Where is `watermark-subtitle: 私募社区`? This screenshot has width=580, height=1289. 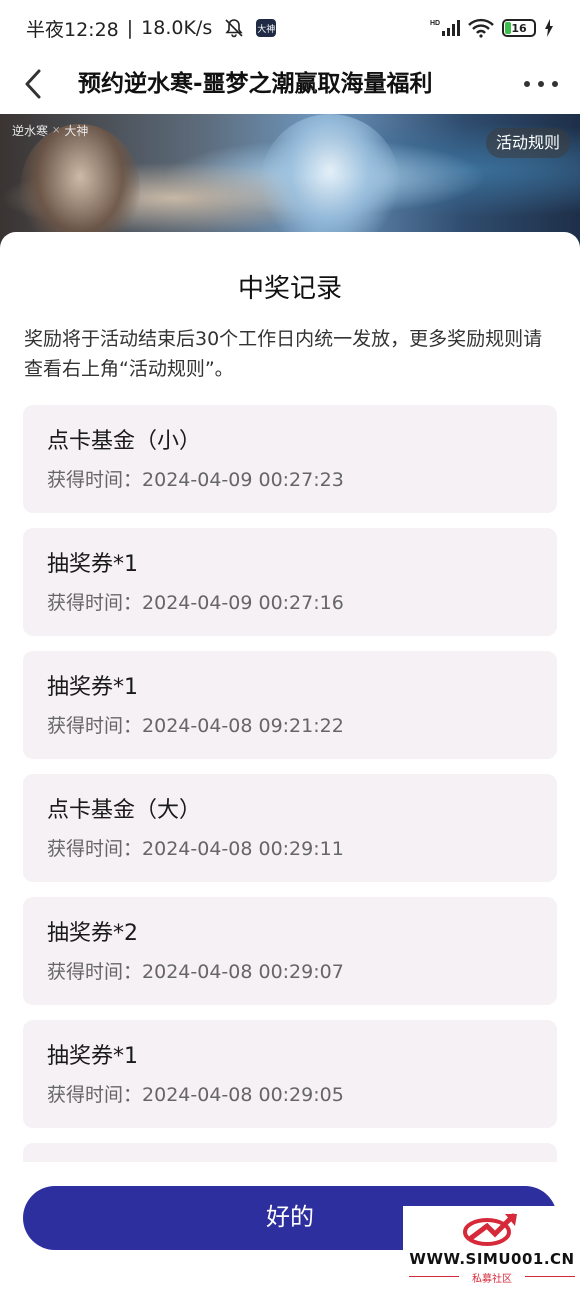
watermark-subtitle: 私募社区 is located at coordinates (492, 1279).